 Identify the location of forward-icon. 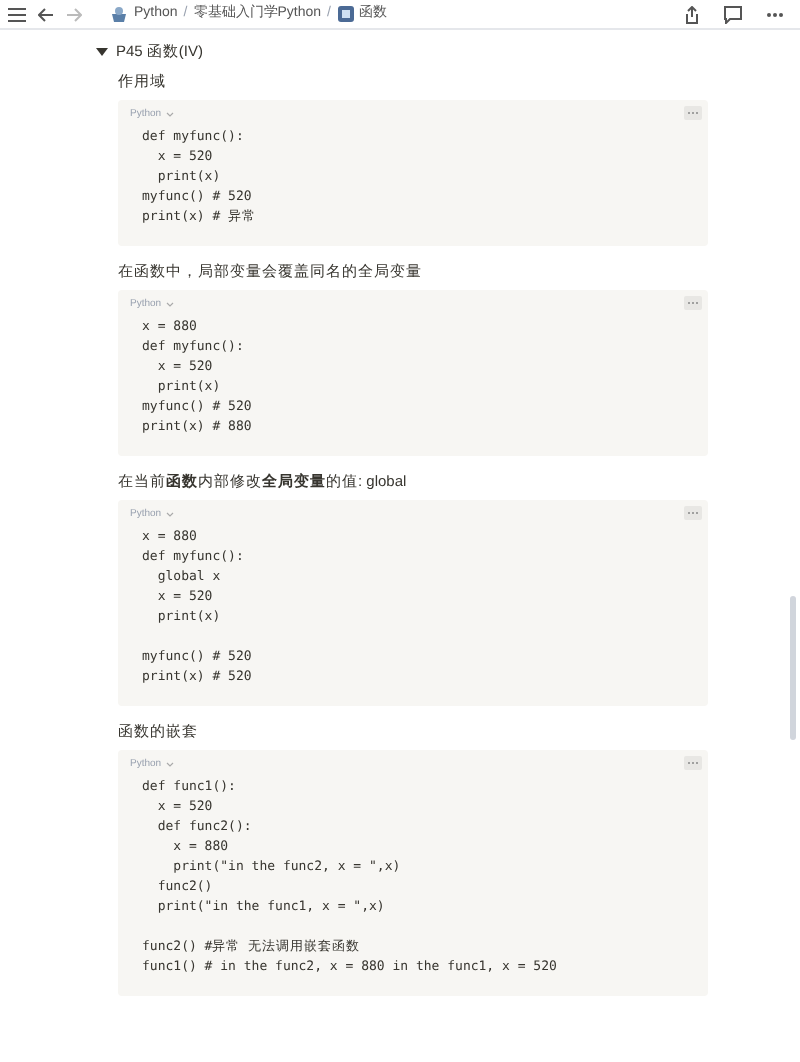
(74, 14).